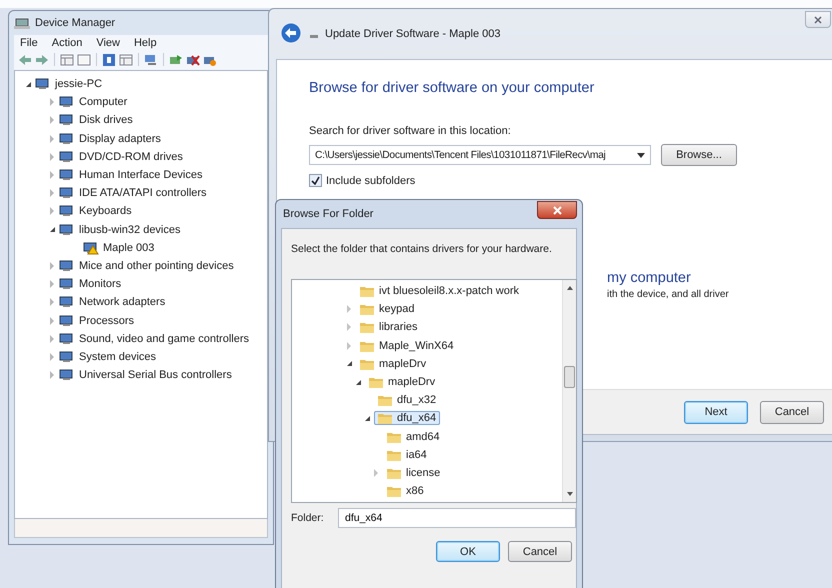 This screenshot has height=588, width=832. I want to click on tree-item: System devices, so click(117, 356).